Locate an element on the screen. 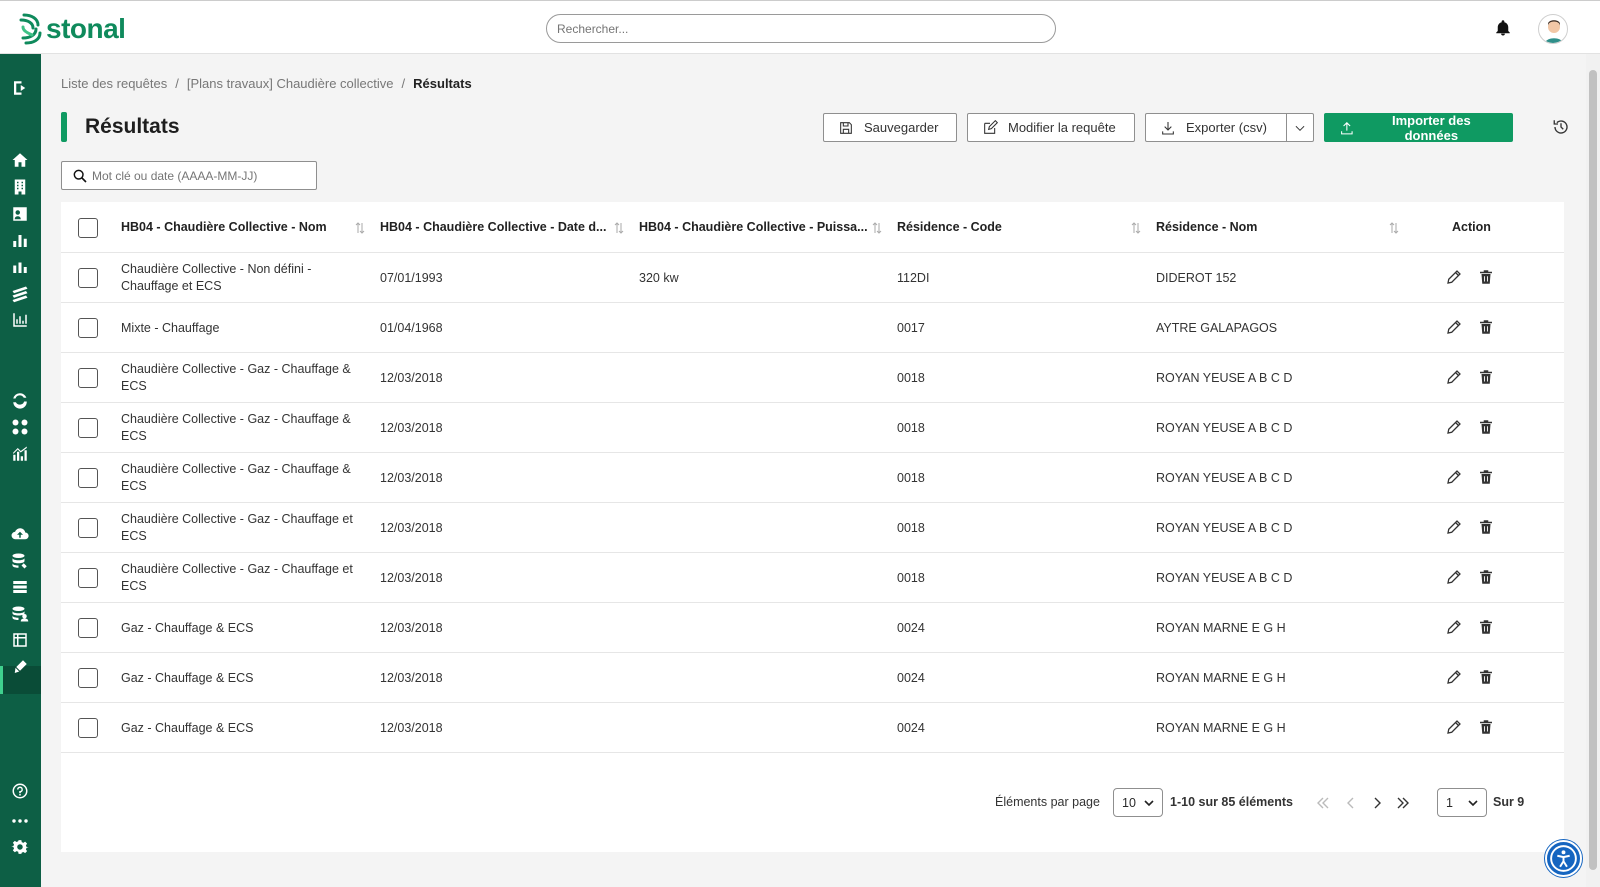 This screenshot has width=1600, height=887. contact-card-icon is located at coordinates (20, 214).